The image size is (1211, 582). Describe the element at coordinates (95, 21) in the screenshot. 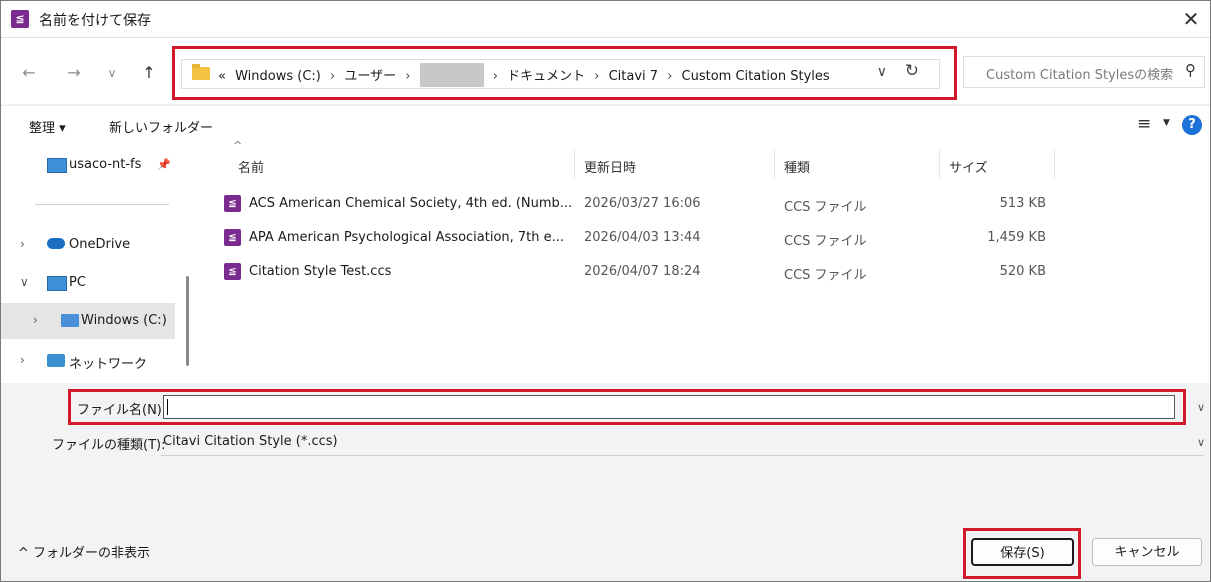

I see `dialog-title: 名前を付けて保存` at that location.